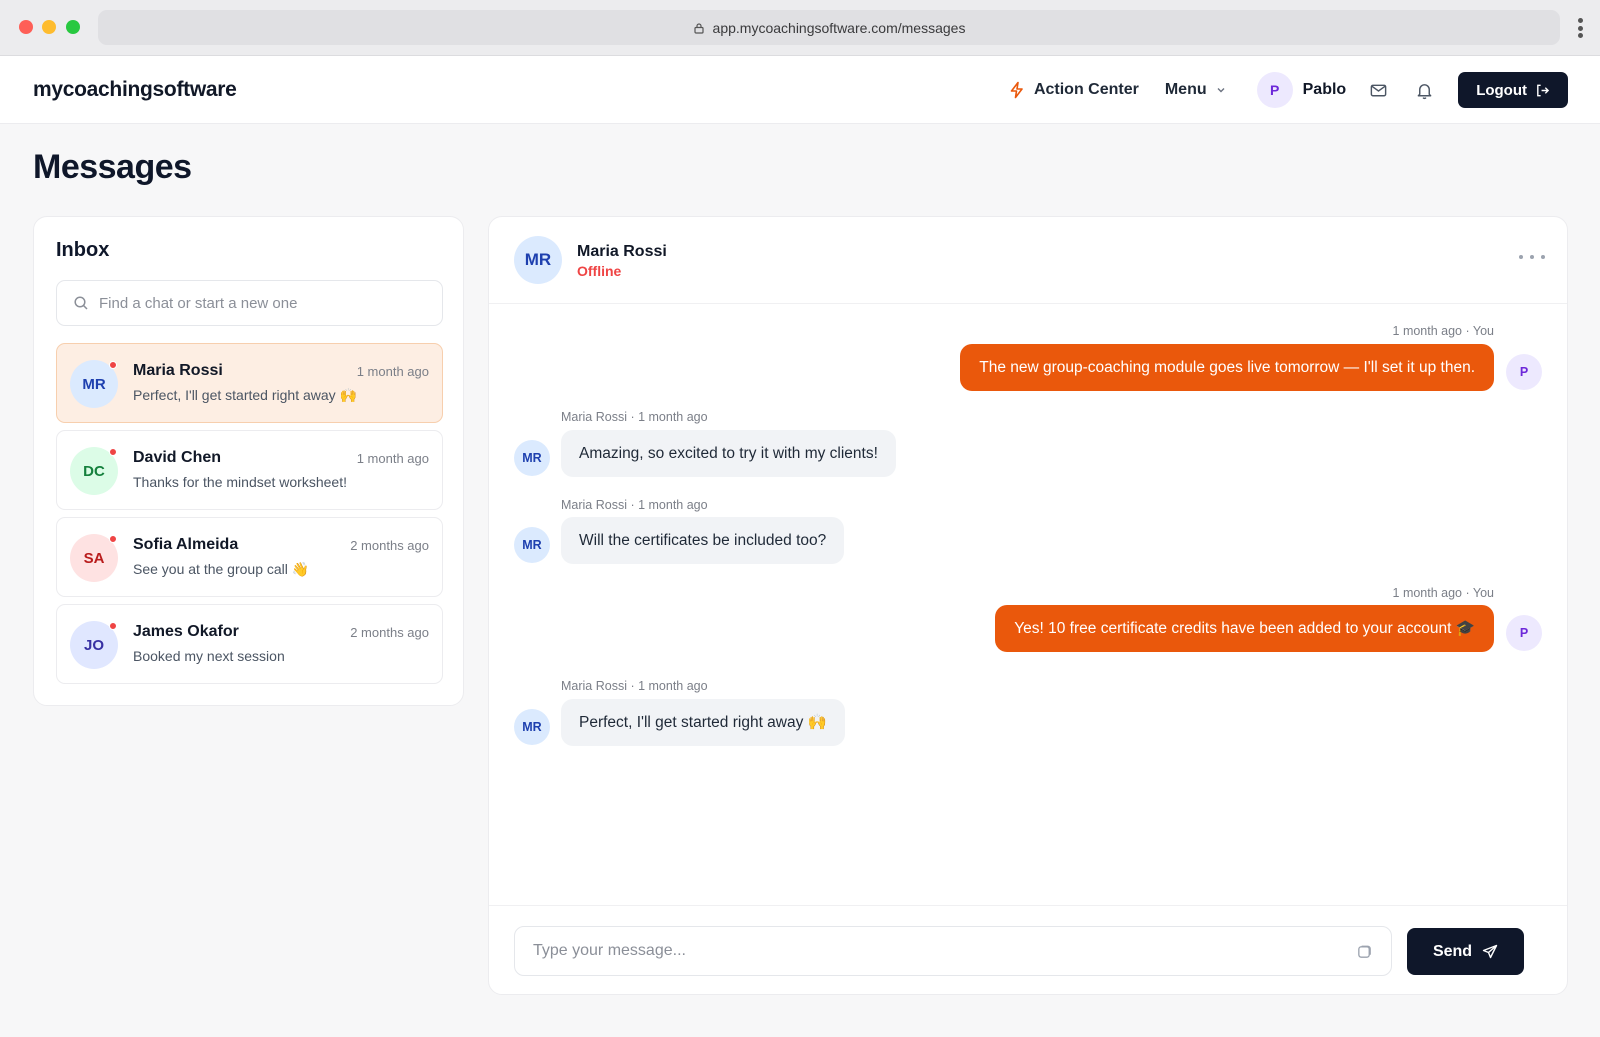 The width and height of the screenshot is (1600, 1037). What do you see at coordinates (622, 251) in the screenshot?
I see `contact-name: Maria Rossi` at bounding box center [622, 251].